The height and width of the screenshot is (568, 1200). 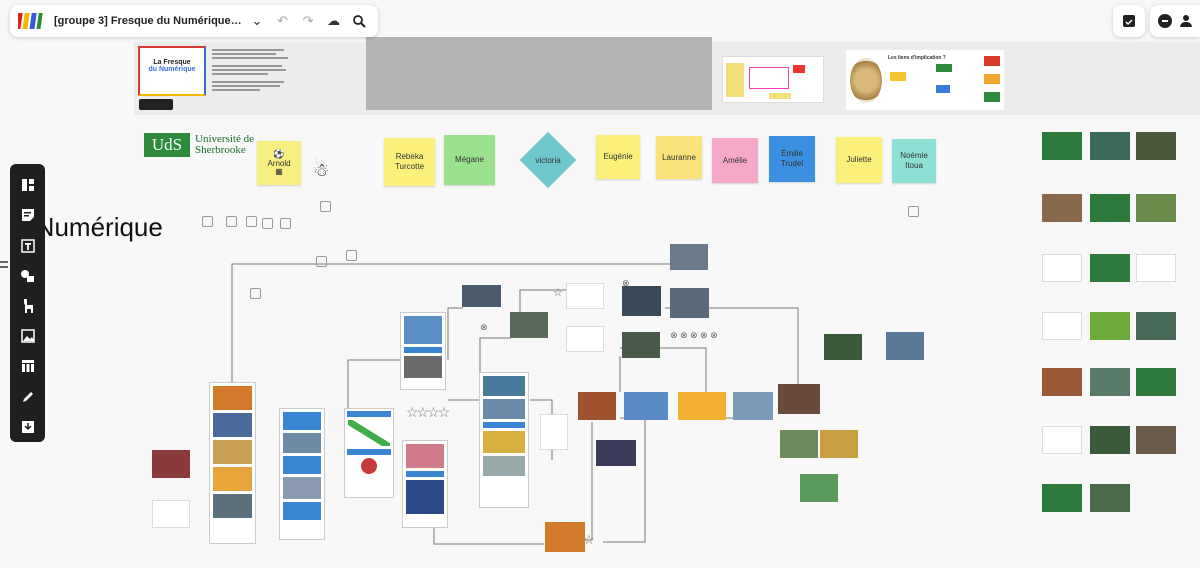 I want to click on image-icon, so click(x=27, y=336).